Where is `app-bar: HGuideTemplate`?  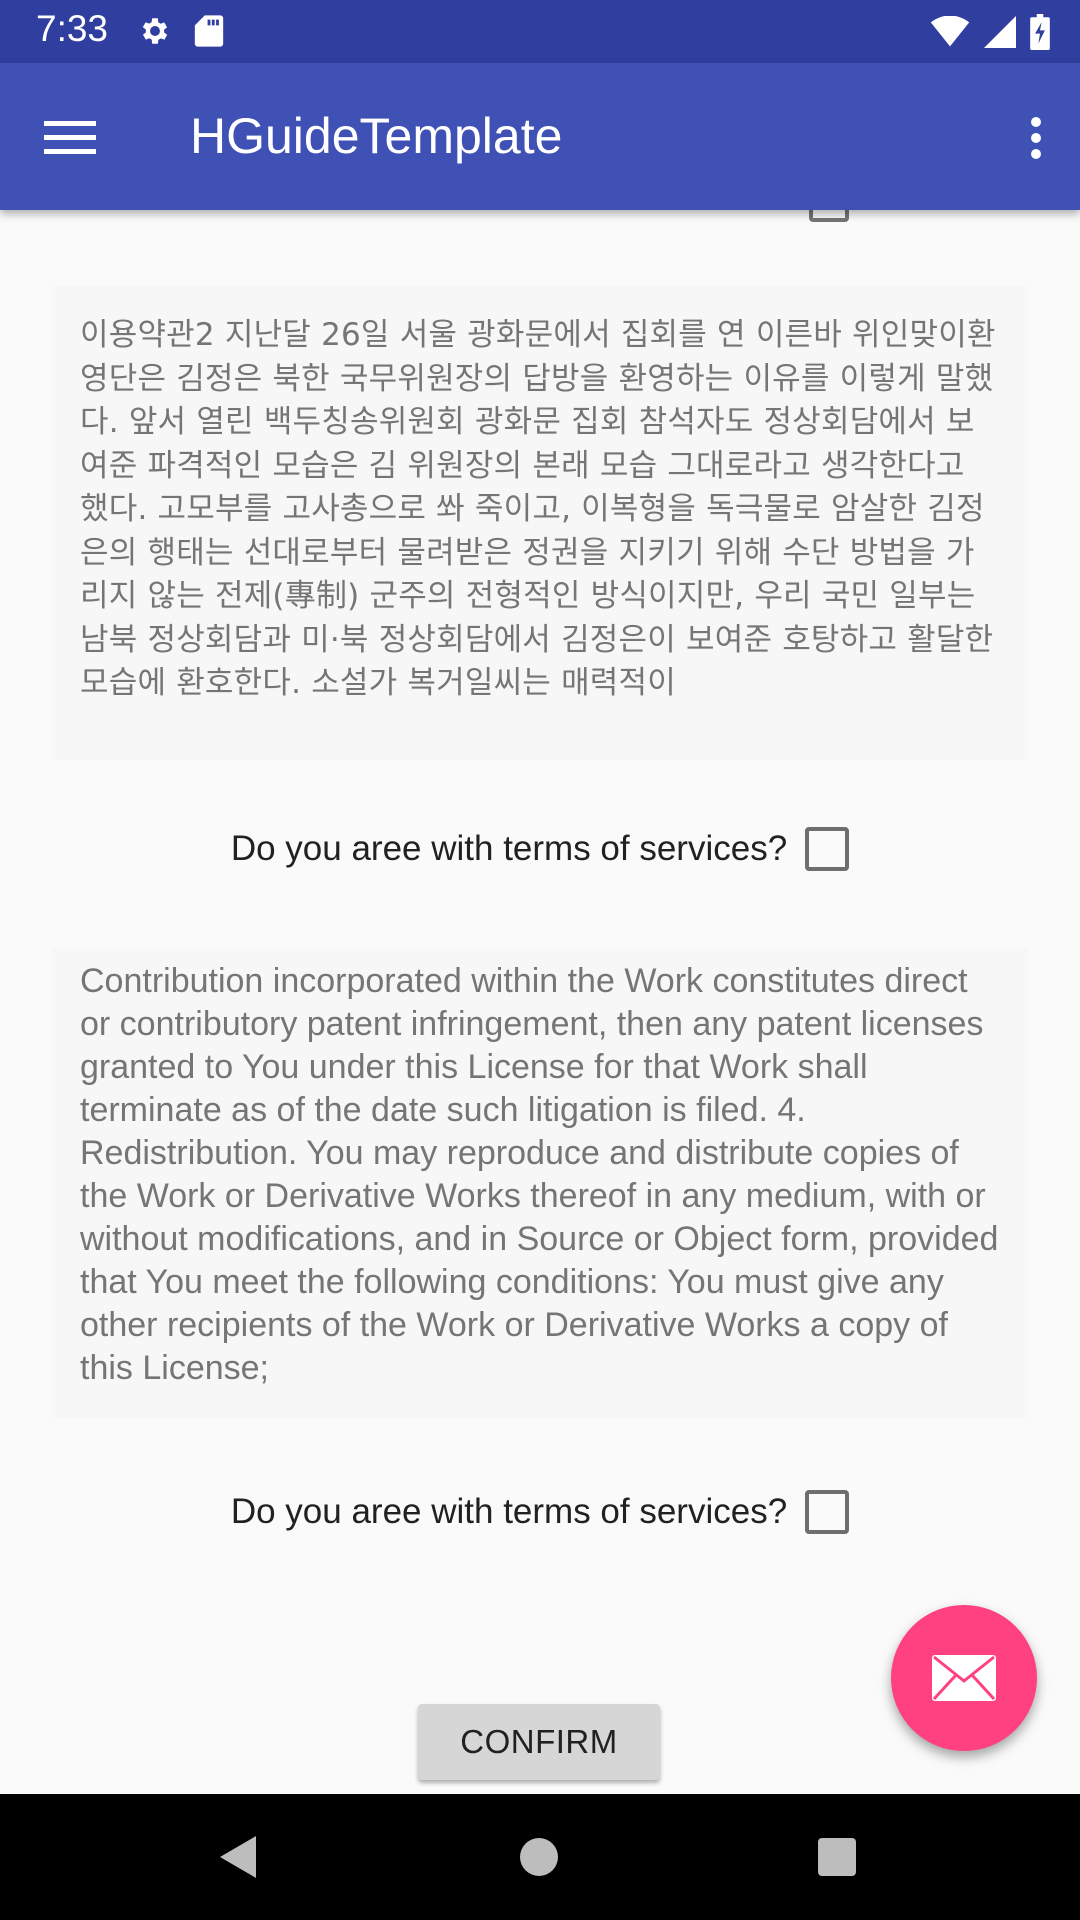 app-bar: HGuideTemplate is located at coordinates (540, 136).